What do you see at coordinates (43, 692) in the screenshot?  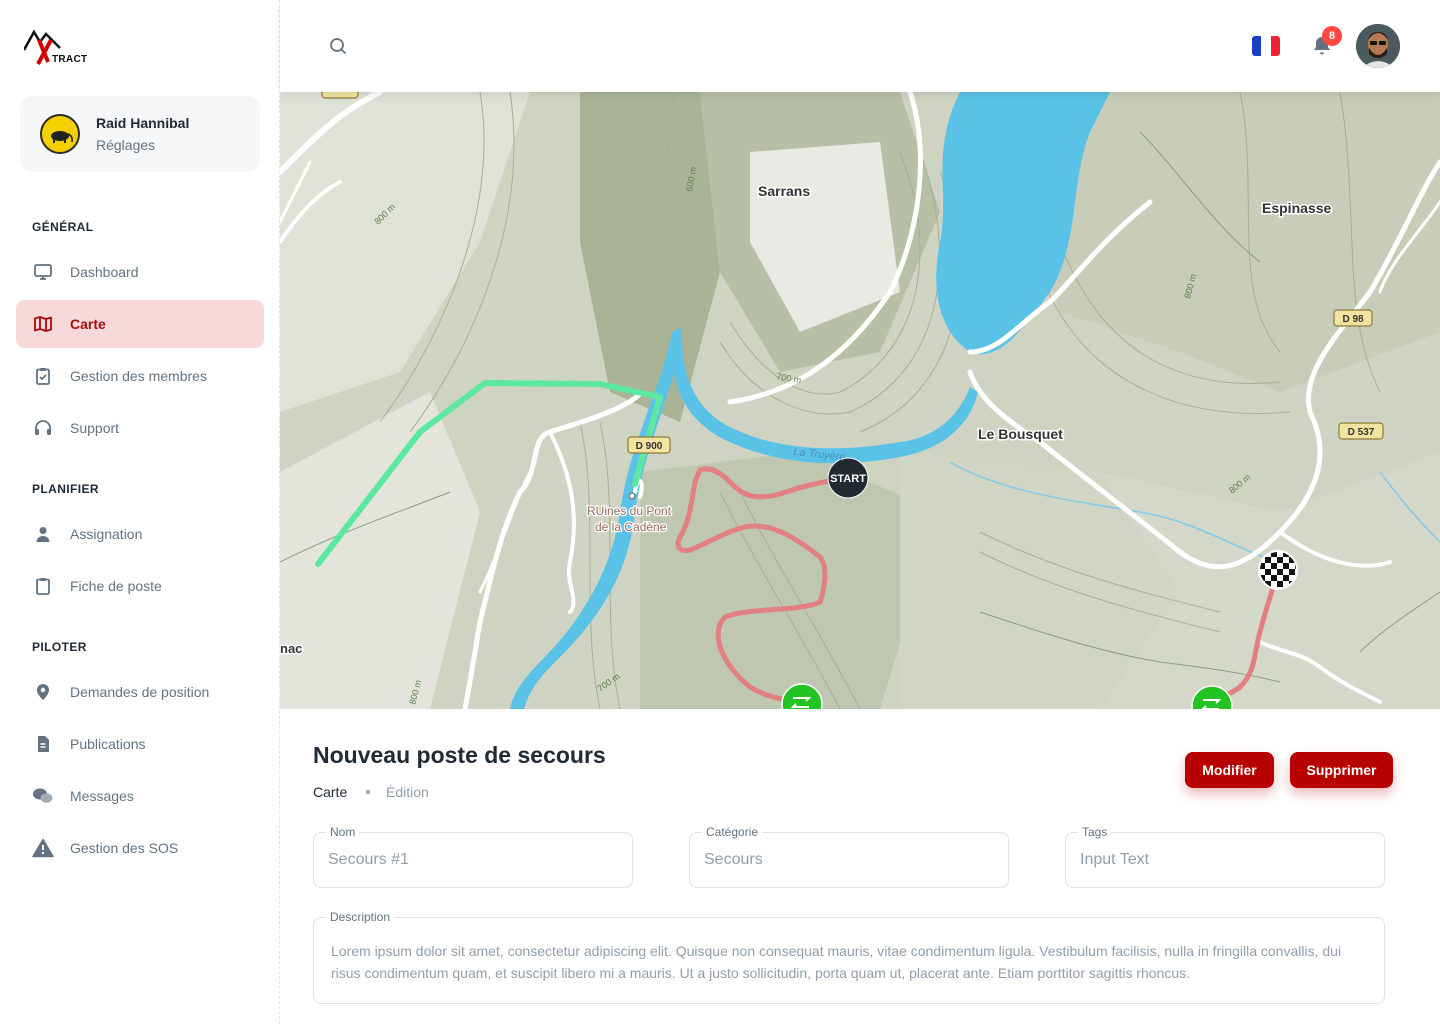 I see `location-pin-icon` at bounding box center [43, 692].